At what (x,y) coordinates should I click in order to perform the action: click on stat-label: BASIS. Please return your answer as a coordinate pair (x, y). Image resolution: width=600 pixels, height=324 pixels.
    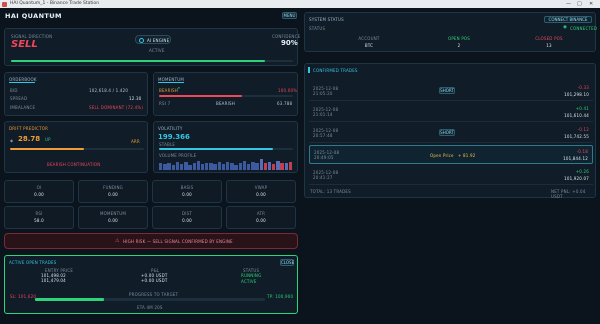
    Looking at the image, I should click on (187, 187).